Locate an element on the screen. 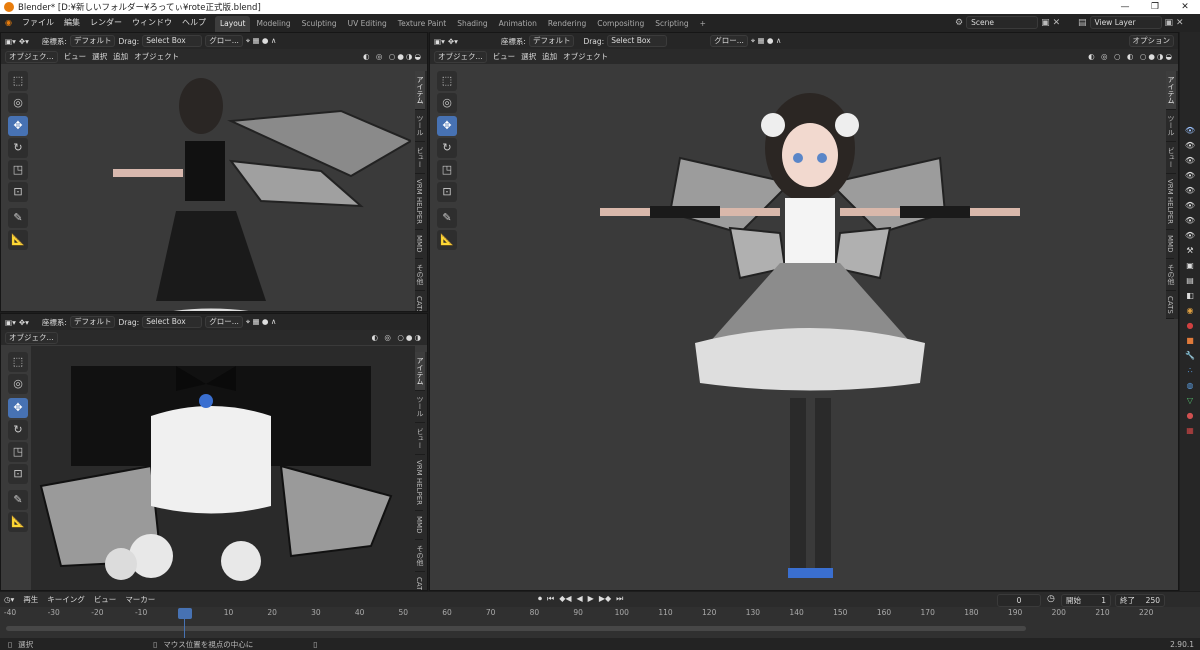 This screenshot has width=1200, height=650. shading-mode-icon: ◐ ◎ ○ ◐ ○●◑◒ is located at coordinates (1131, 56).